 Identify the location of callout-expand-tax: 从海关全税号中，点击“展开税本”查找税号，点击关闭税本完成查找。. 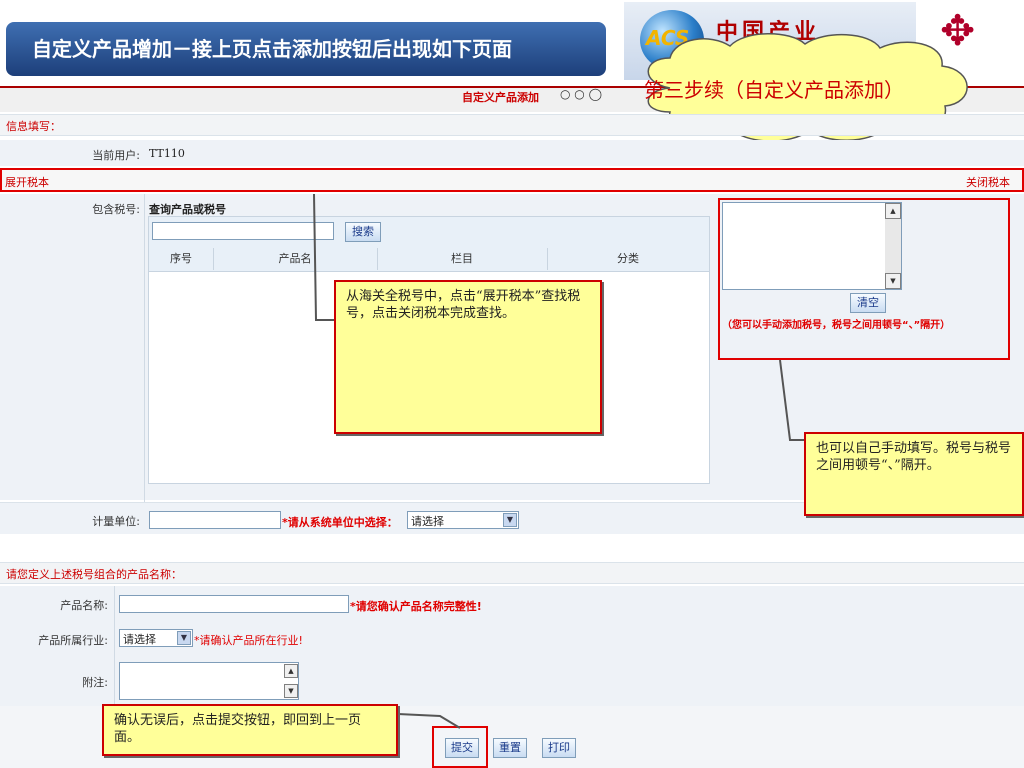
(468, 357).